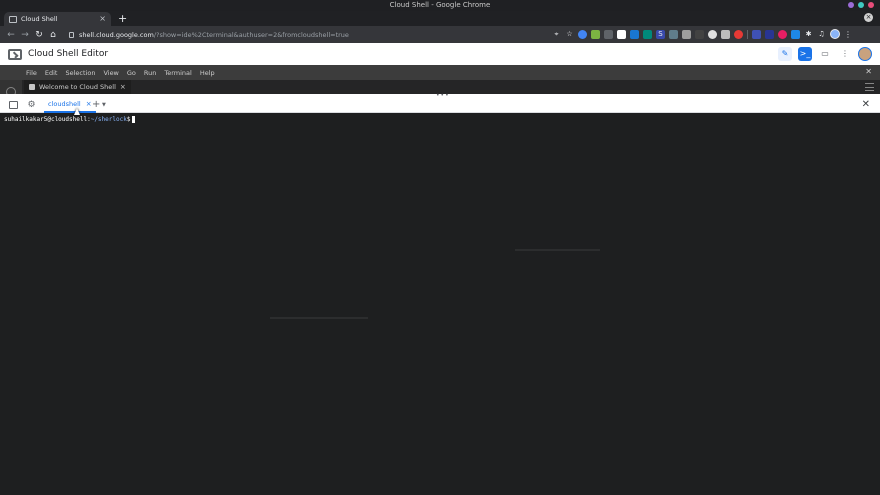 The image size is (880, 495). I want to click on welcome-file-icon, so click(32, 87).